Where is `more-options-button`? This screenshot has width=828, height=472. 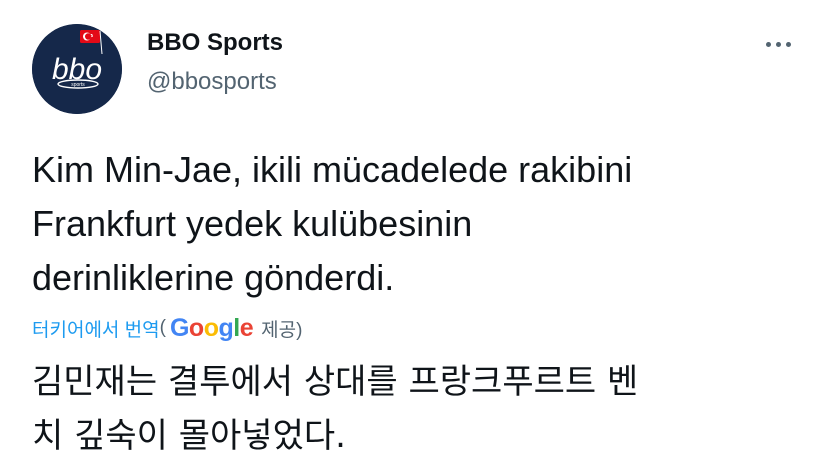
more-options-button is located at coordinates (778, 44).